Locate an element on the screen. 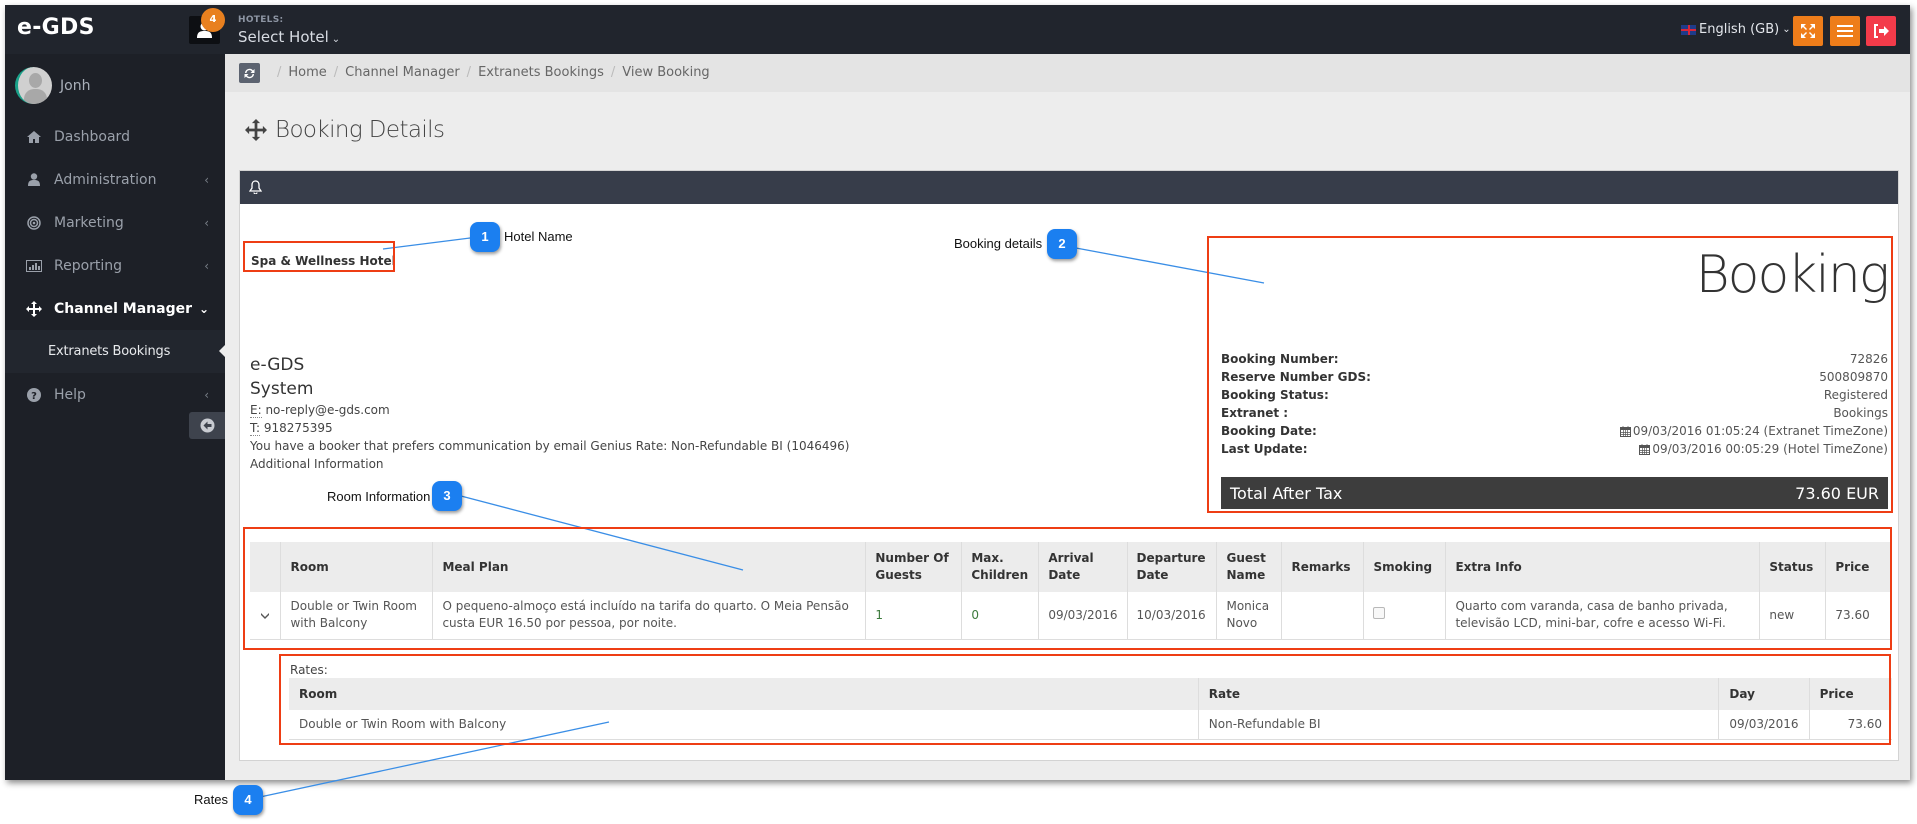  sidebar-item-administration: Administration ‹ is located at coordinates (115, 179).